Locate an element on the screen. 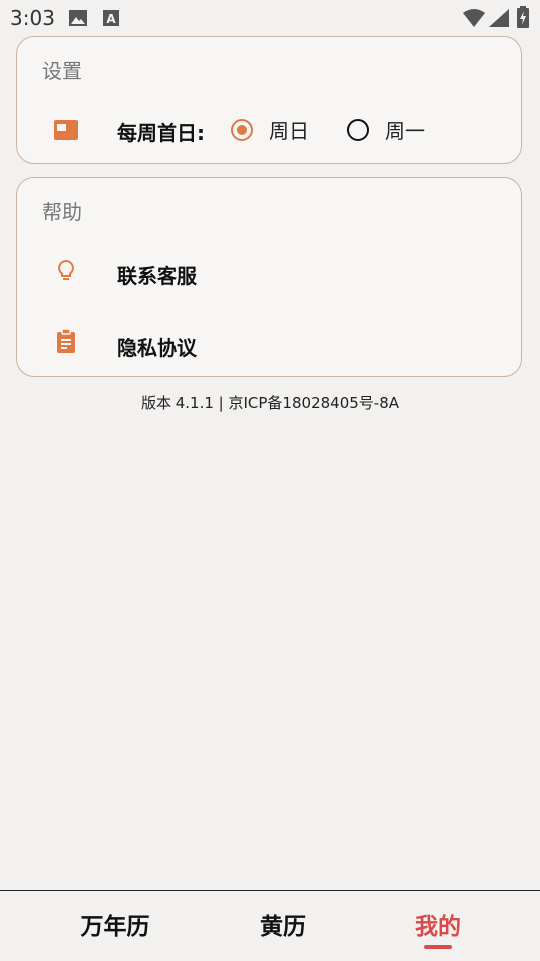  radio-unselected-icon is located at coordinates (358, 129).